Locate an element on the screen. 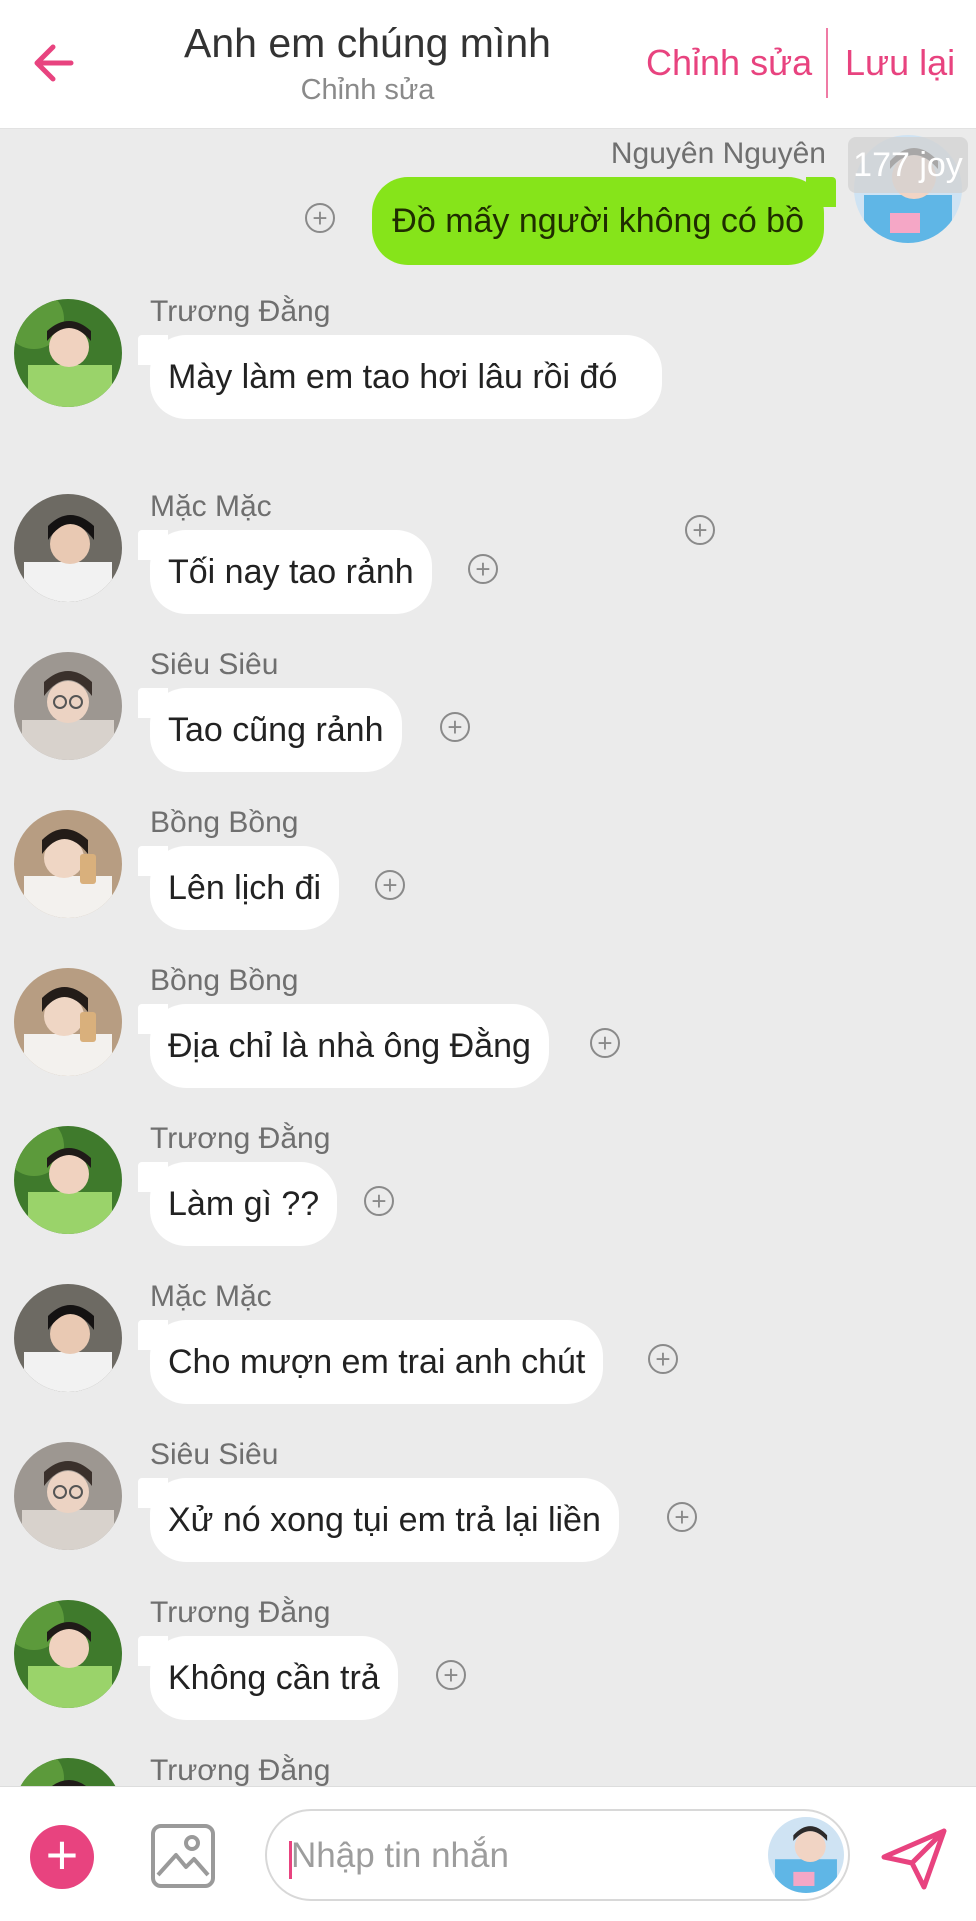 The width and height of the screenshot is (976, 1921). message-bubble: Tối nay tao rảnh is located at coordinates (291, 572).